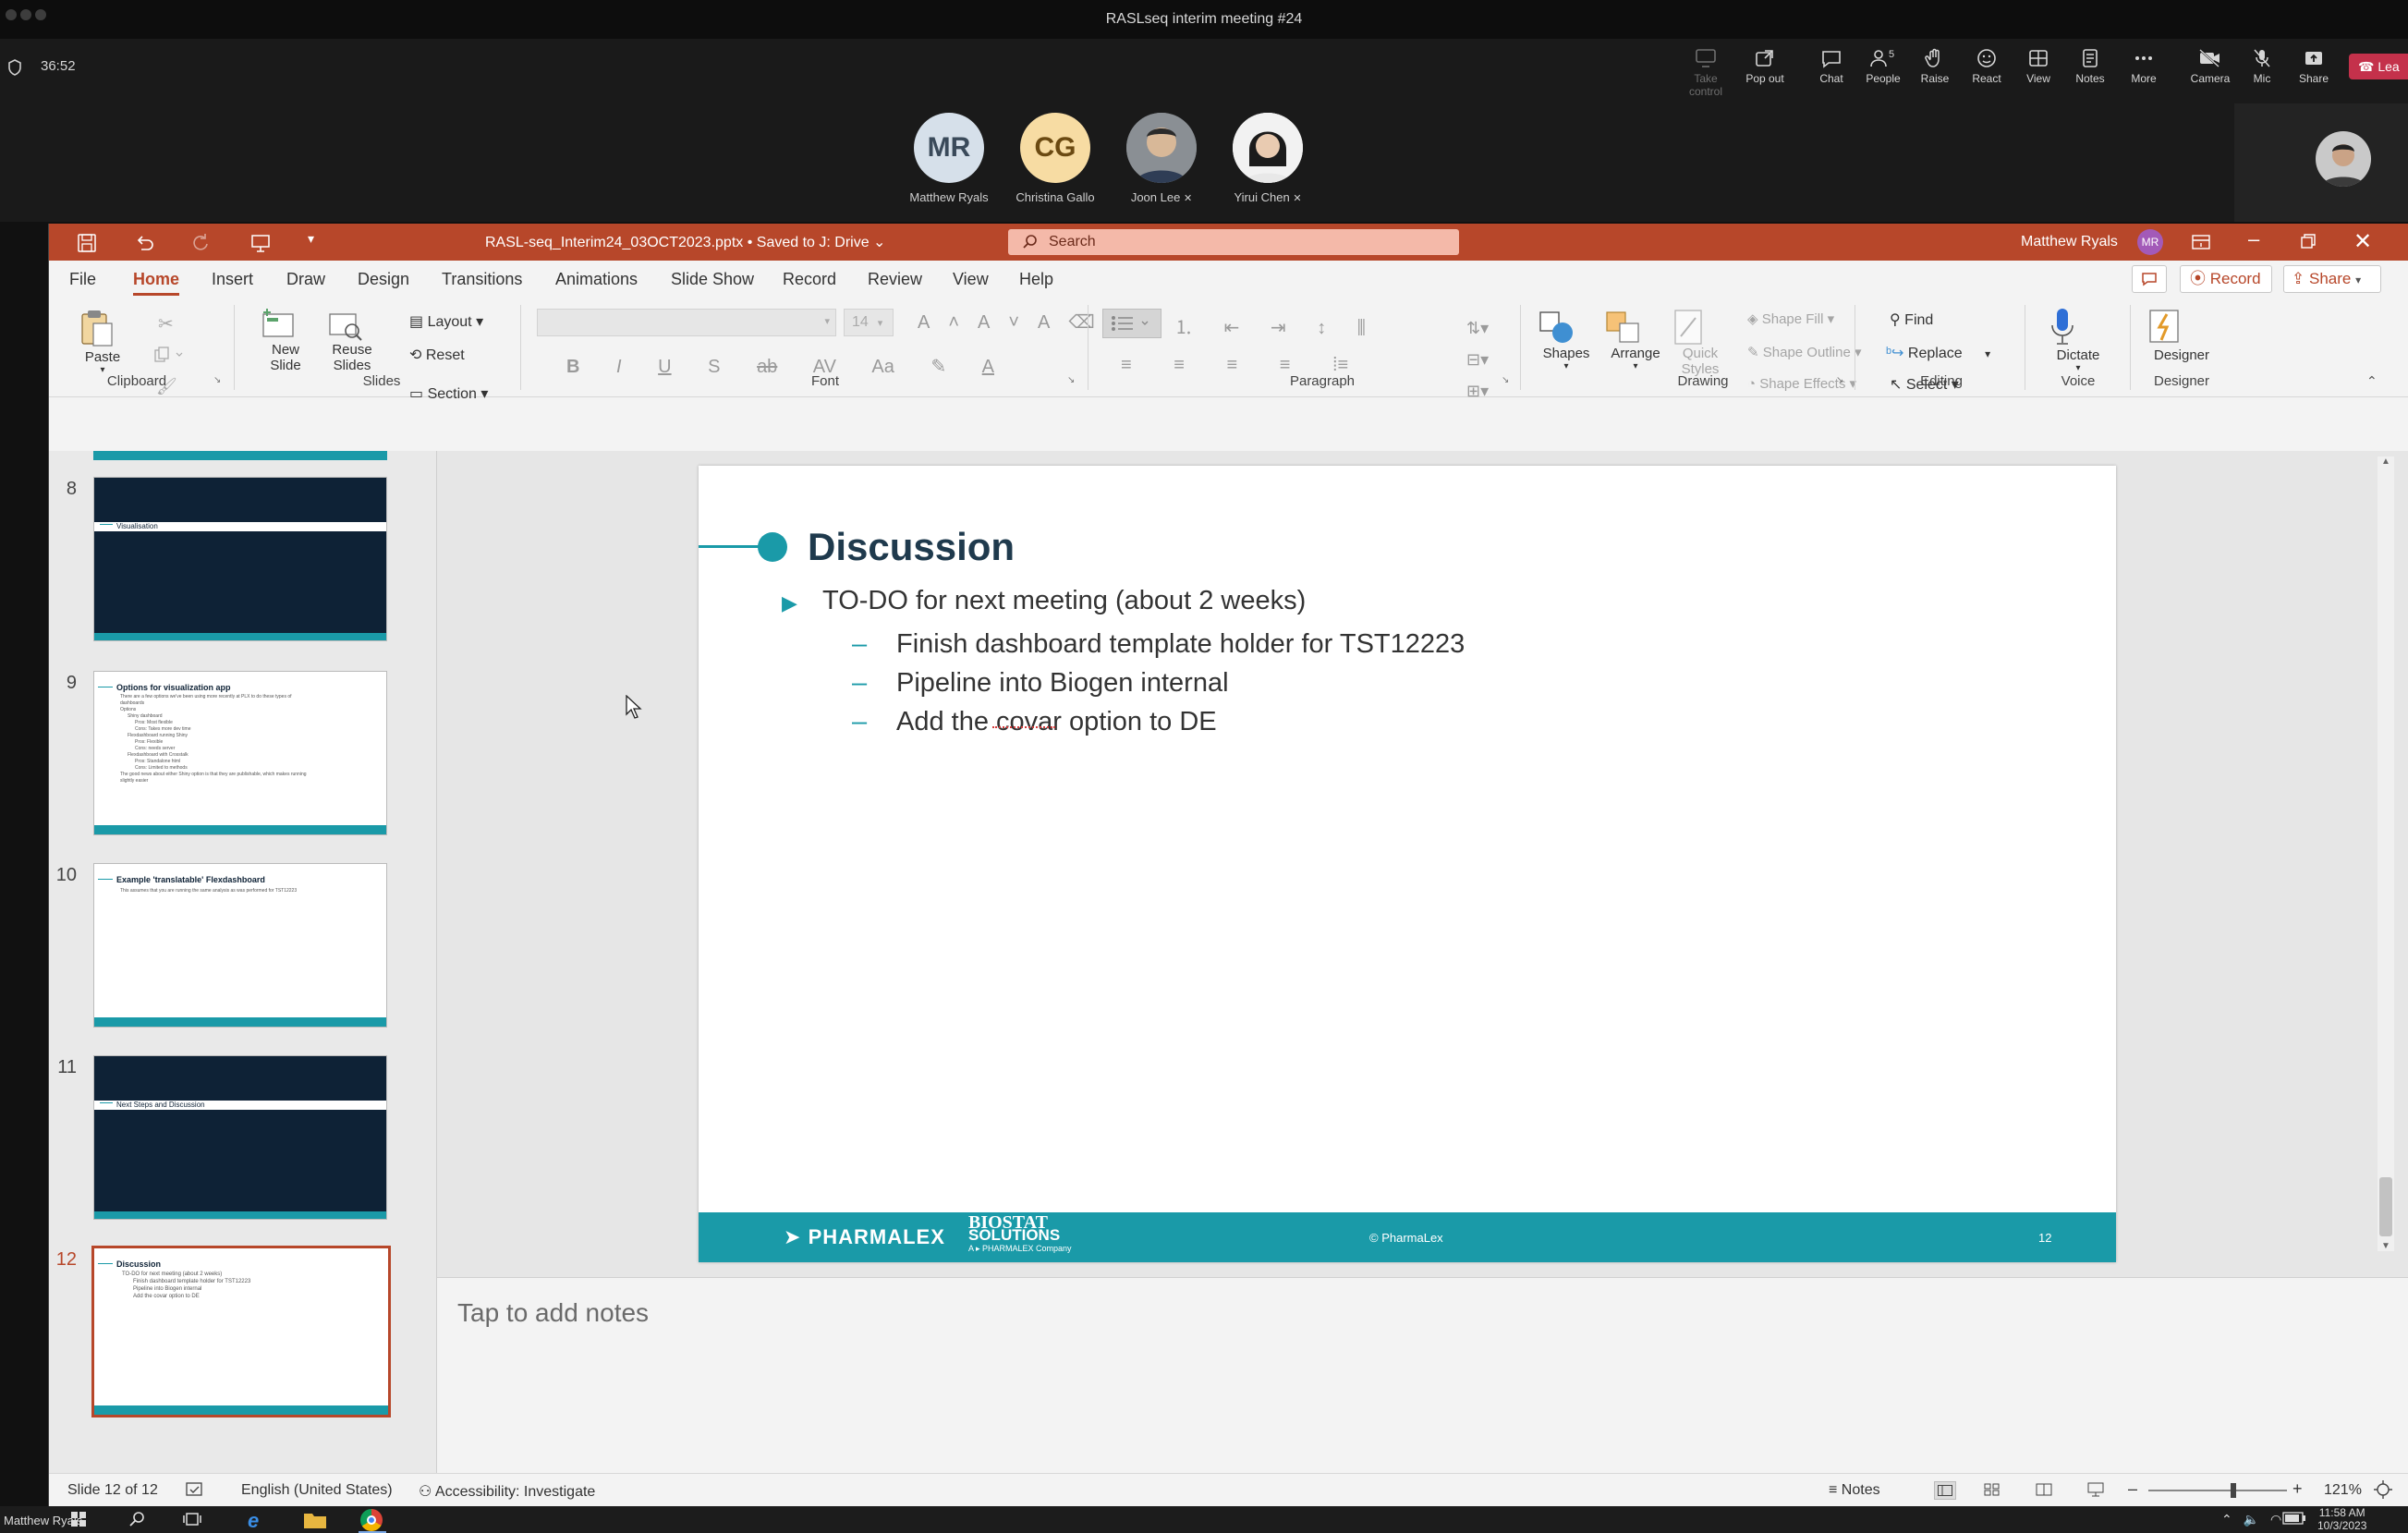 The width and height of the screenshot is (2408, 1533). Describe the element at coordinates (2090, 71) in the screenshot. I see `notes-button: Notes` at that location.